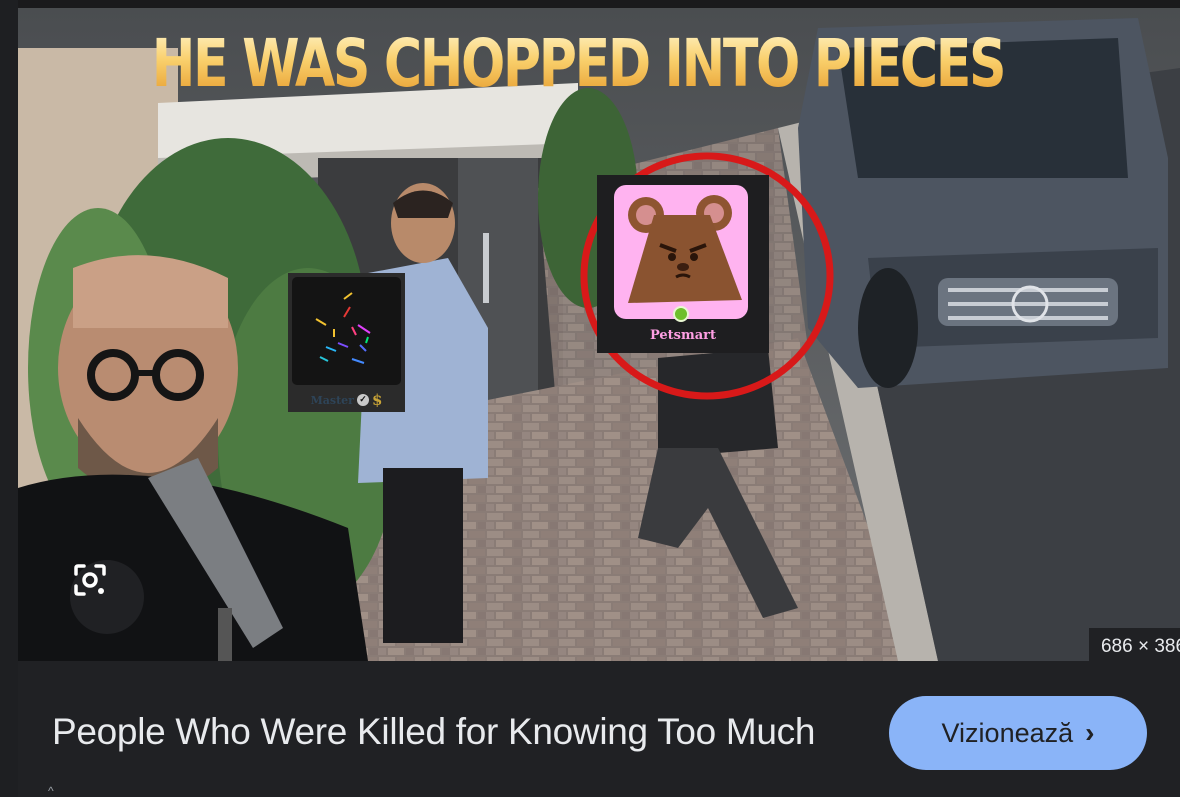 This screenshot has height=797, width=1180. What do you see at coordinates (107, 597) in the screenshot?
I see `lens-search-button` at bounding box center [107, 597].